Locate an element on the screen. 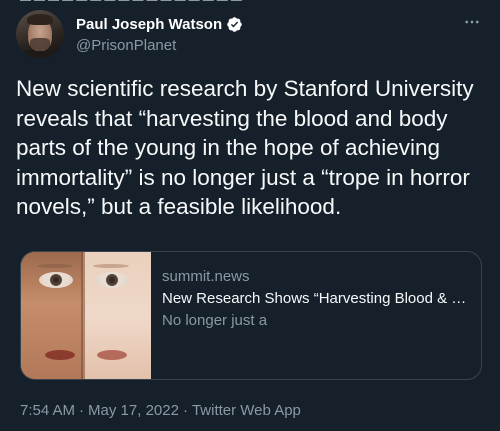 The height and width of the screenshot is (431, 500). avatar-hair is located at coordinates (40, 19).